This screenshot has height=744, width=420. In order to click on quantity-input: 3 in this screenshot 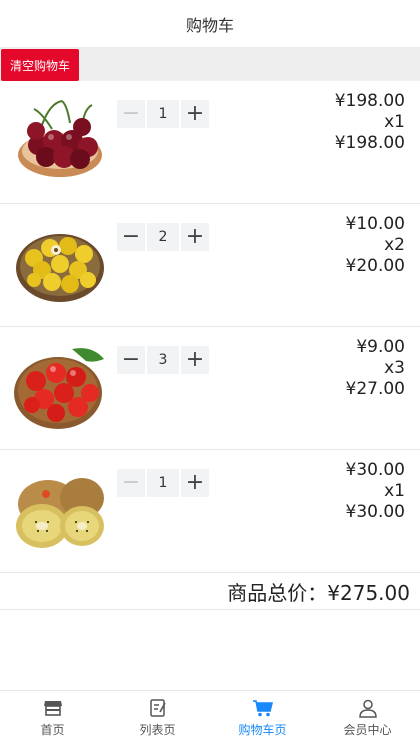, I will do `click(163, 360)`.